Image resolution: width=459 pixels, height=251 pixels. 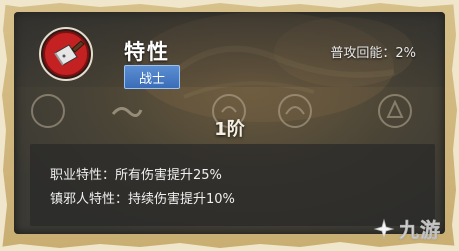 I want to click on class-trait-text: 所有伤害提升25%, so click(x=168, y=175).